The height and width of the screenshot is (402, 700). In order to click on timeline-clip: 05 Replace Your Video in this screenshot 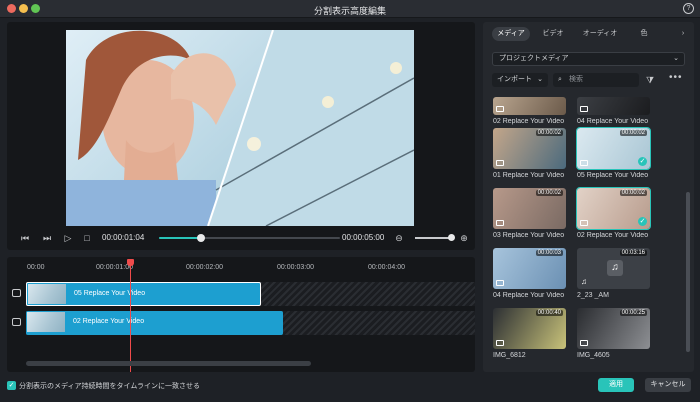, I will do `click(143, 294)`.